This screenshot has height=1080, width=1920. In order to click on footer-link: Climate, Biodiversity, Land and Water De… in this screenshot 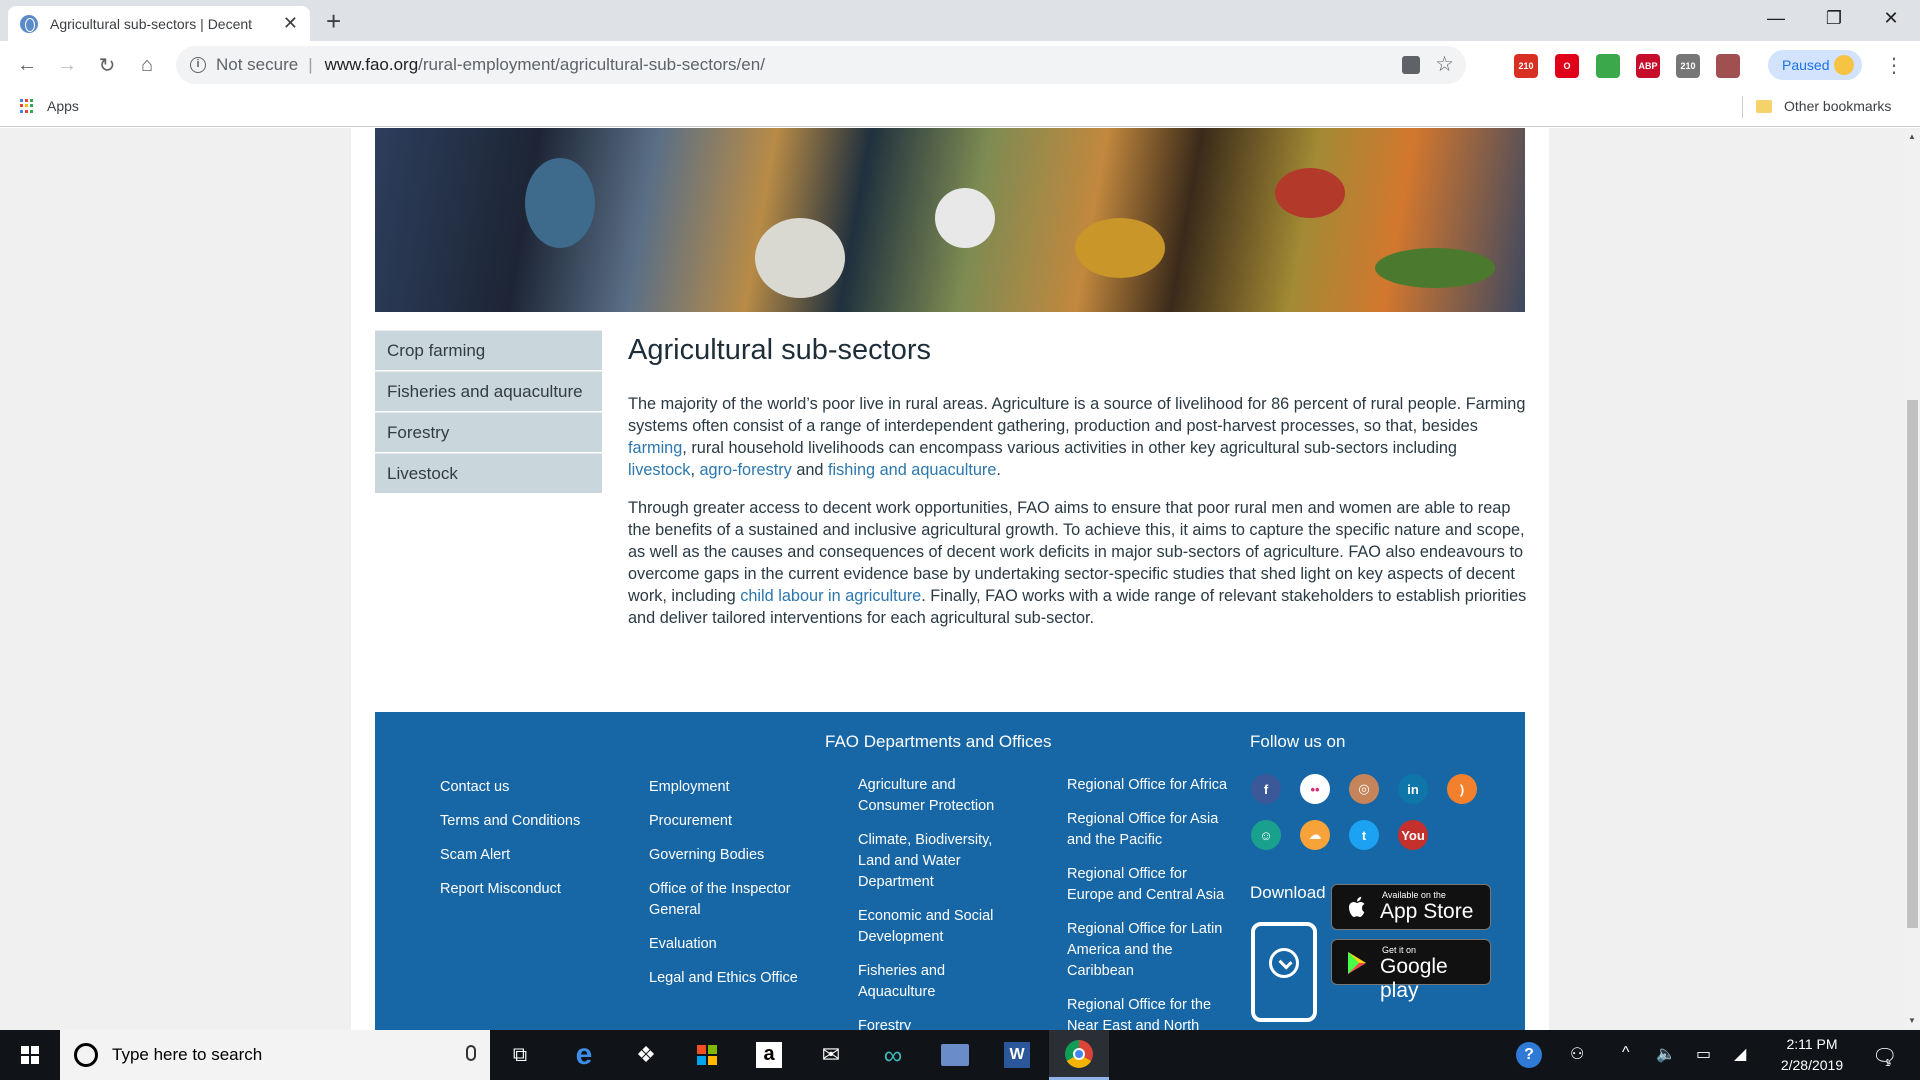, I will do `click(938, 861)`.